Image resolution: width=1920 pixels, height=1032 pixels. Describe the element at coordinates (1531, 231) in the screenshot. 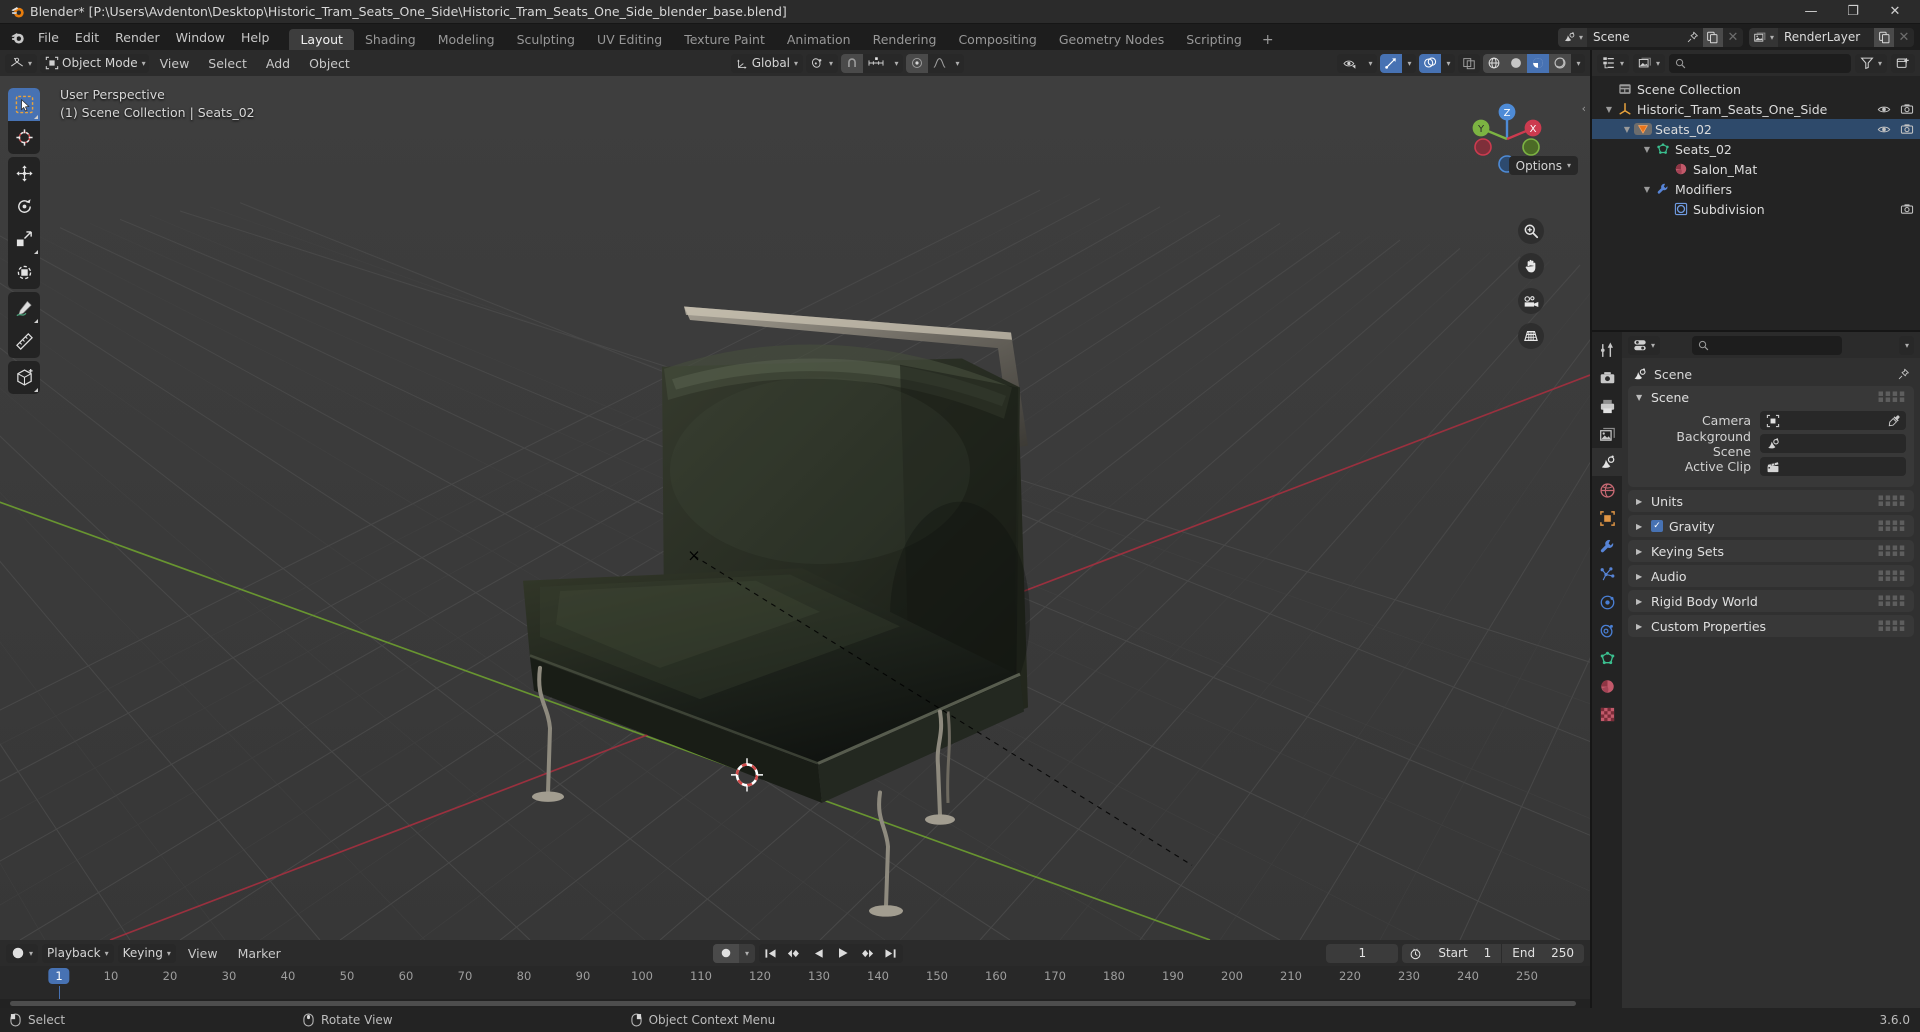

I see `zoom-icon` at that location.